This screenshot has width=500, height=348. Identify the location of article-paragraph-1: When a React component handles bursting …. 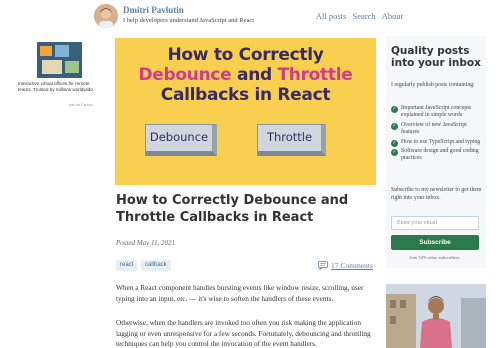
(240, 293).